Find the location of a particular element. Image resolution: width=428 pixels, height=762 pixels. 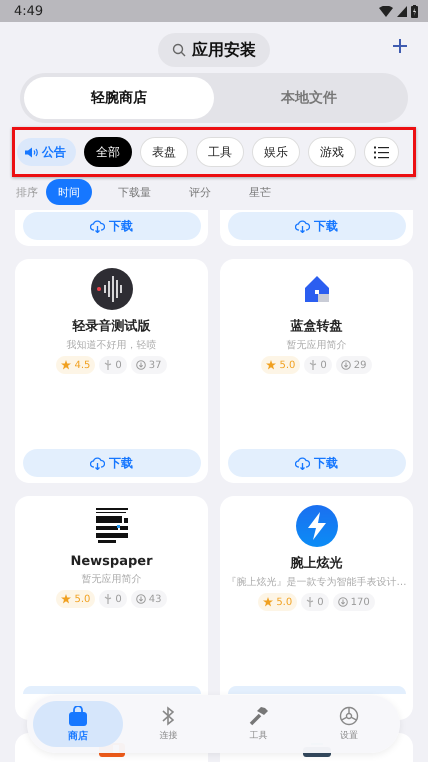

sort-label: 排序 is located at coordinates (27, 192).